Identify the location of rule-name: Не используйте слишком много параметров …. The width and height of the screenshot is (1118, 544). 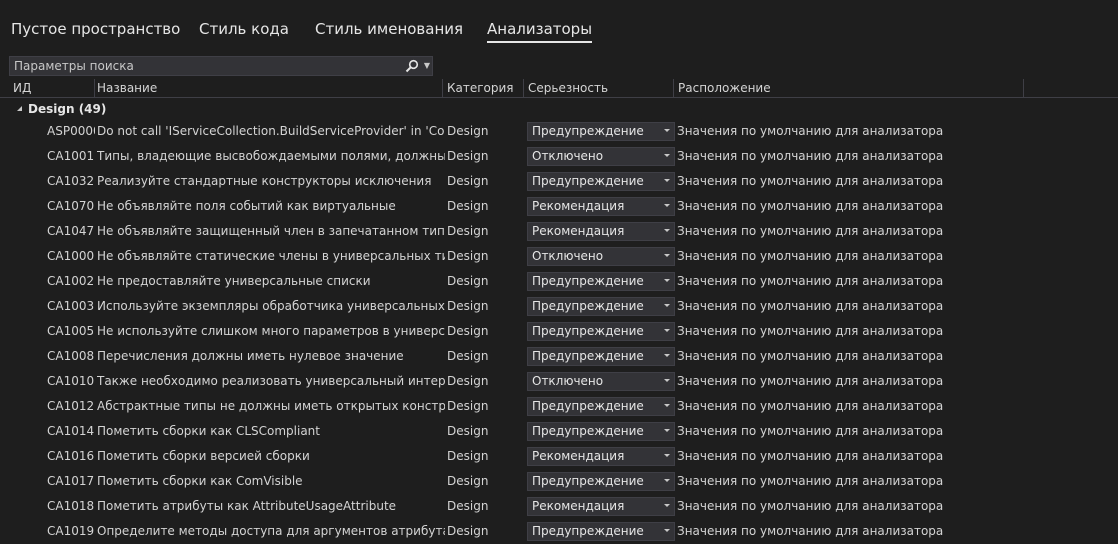
(271, 331).